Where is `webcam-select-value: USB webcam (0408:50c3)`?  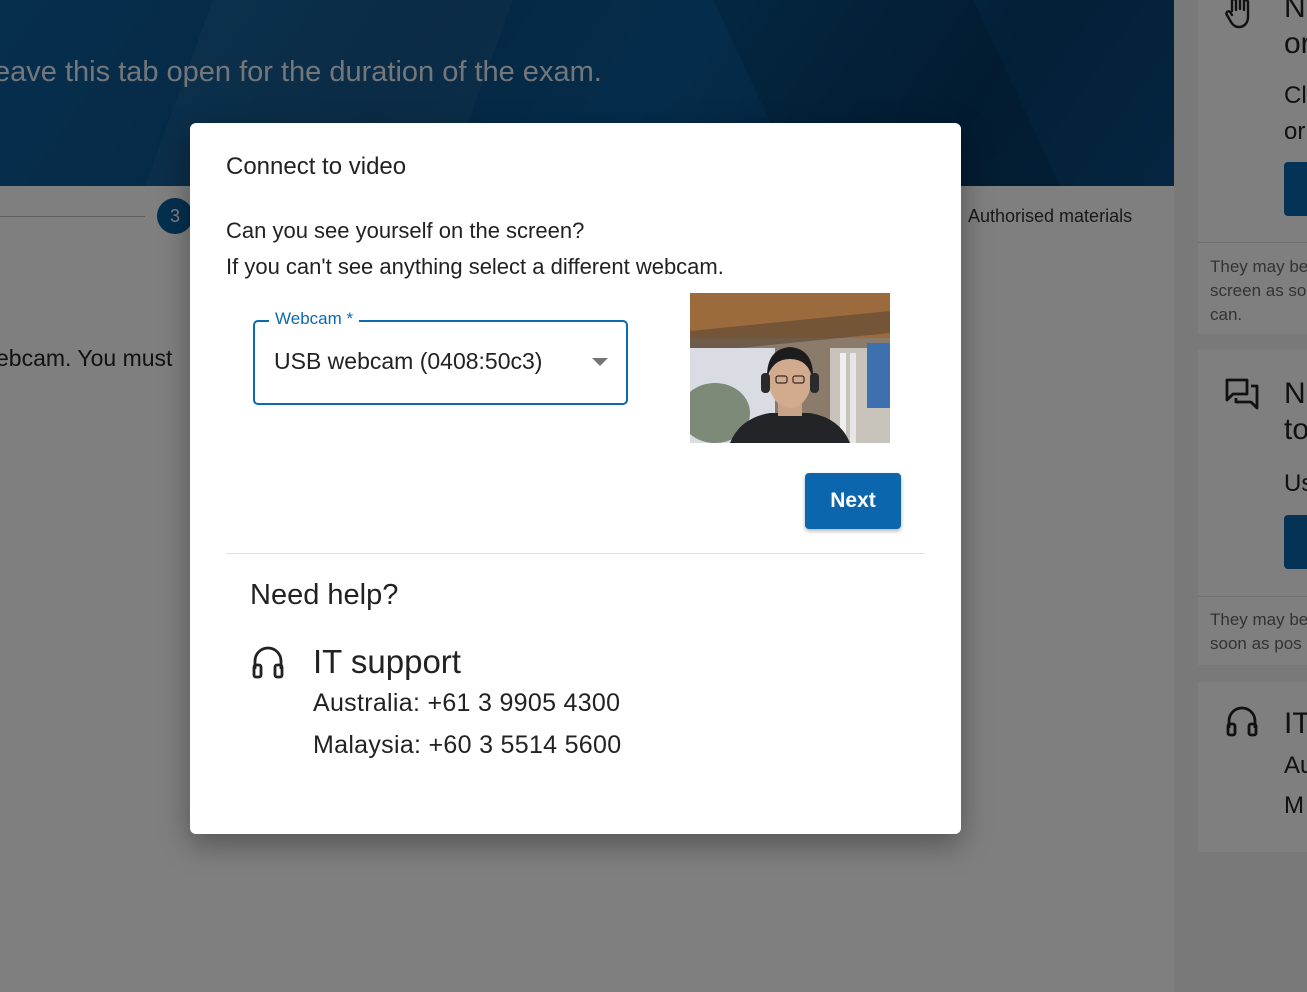
webcam-select-value: USB webcam (0408:50c3) is located at coordinates (408, 361).